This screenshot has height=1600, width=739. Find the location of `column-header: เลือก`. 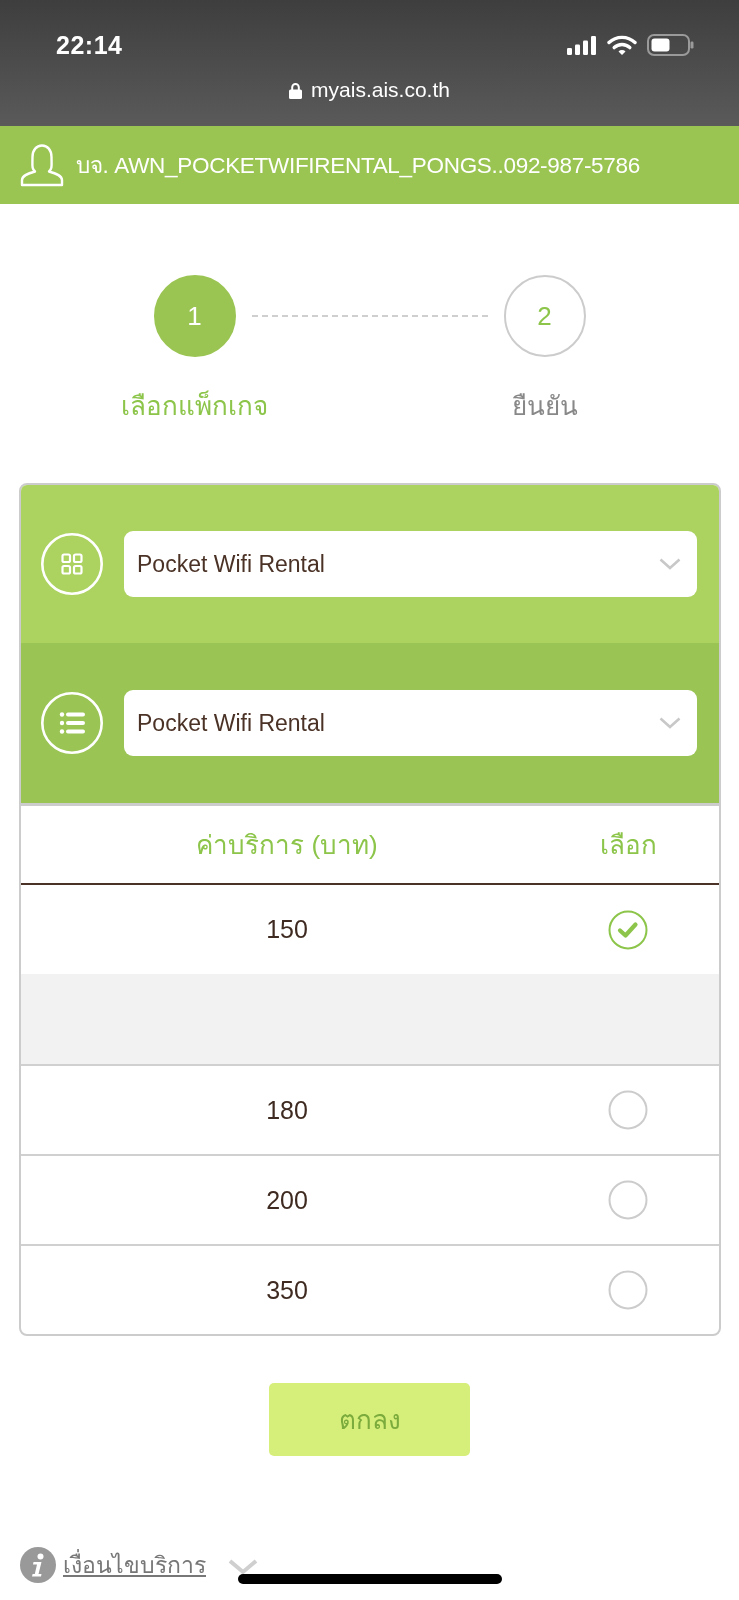

column-header: เลือก is located at coordinates (628, 845).